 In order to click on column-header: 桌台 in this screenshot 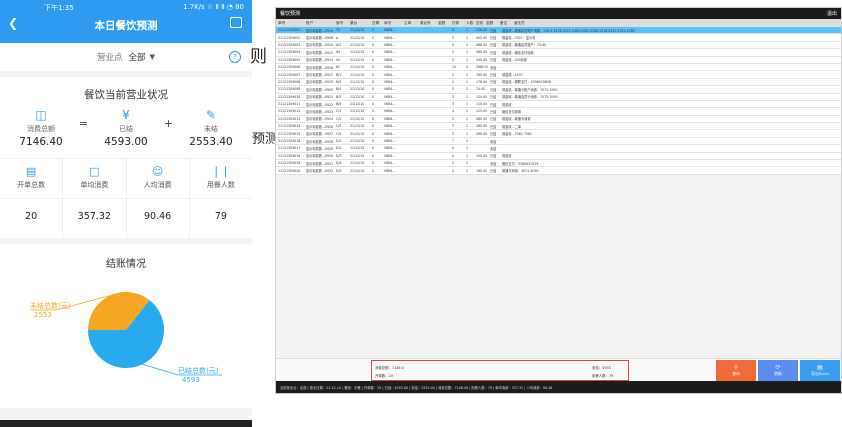, I will do `click(359, 23)`.